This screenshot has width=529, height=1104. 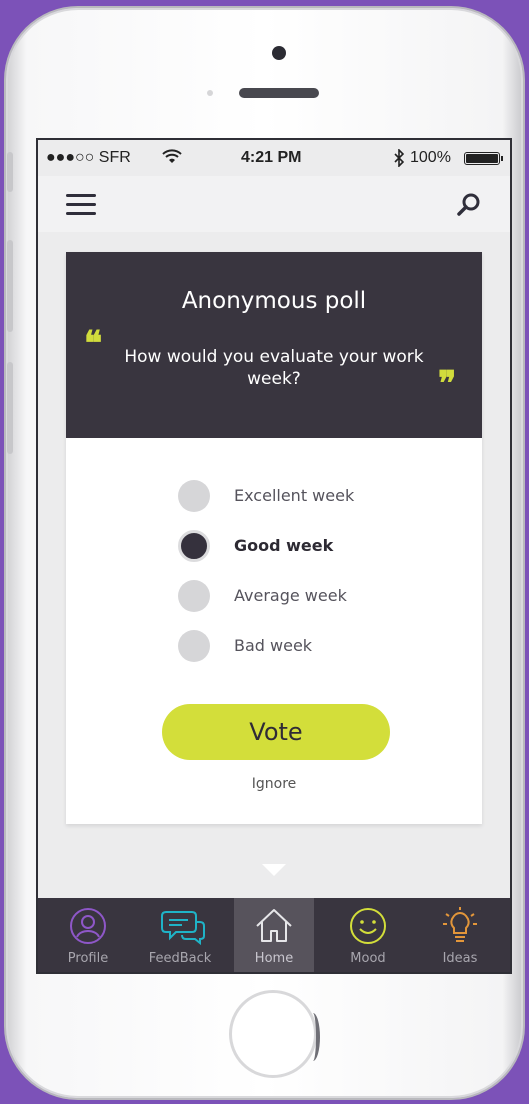 I want to click on tab-label: FeedBack, so click(x=180, y=958).